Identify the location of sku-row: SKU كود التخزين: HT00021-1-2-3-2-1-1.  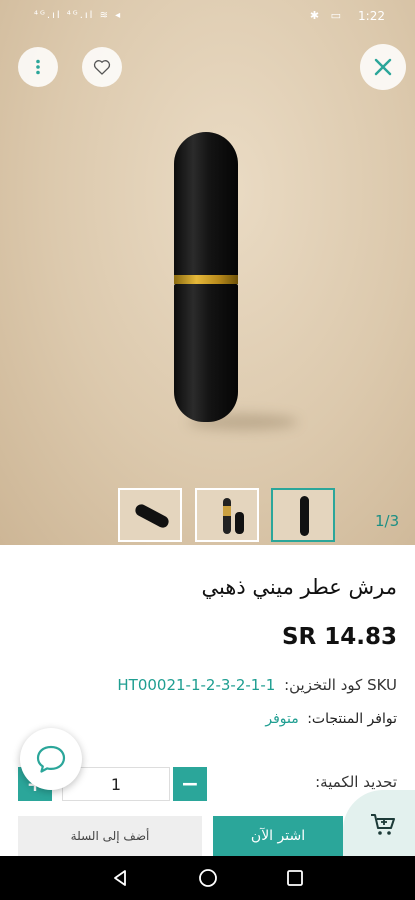
(257, 685).